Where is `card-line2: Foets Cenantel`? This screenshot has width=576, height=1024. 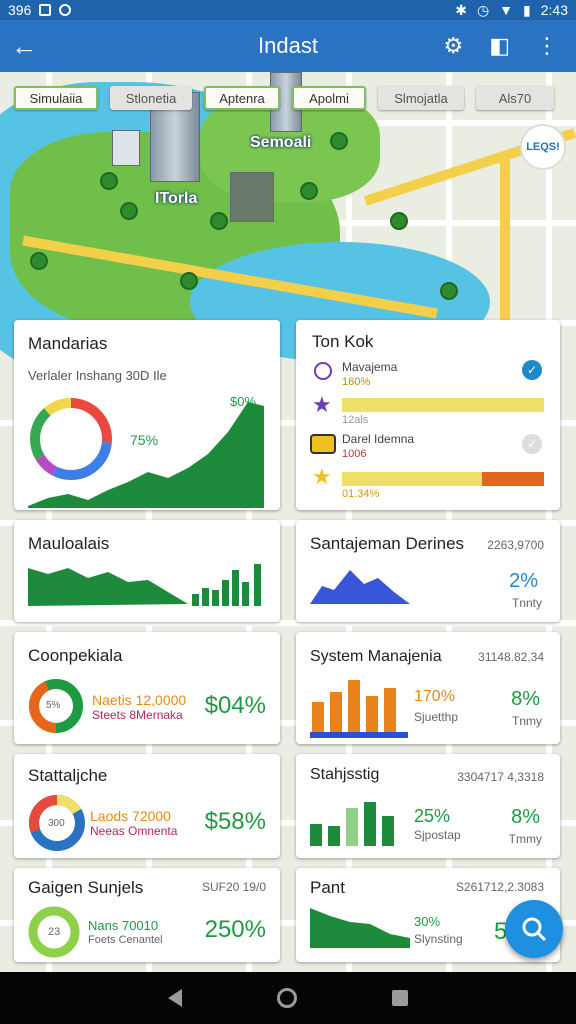
card-line2: Foets Cenantel is located at coordinates (125, 940).